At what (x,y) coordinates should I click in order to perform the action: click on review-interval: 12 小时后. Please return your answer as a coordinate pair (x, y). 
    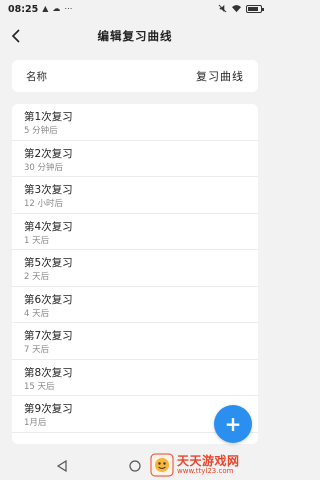
    Looking at the image, I should click on (44, 204).